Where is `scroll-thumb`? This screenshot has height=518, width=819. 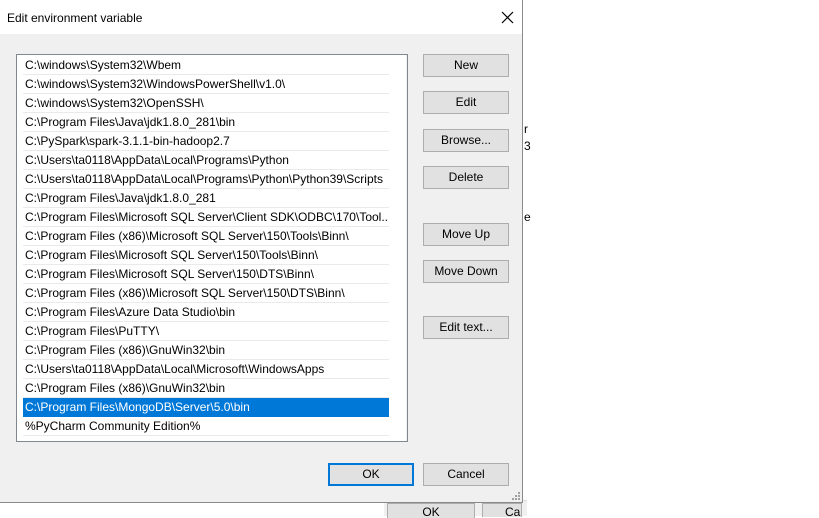 scroll-thumb is located at coordinates (407, 277).